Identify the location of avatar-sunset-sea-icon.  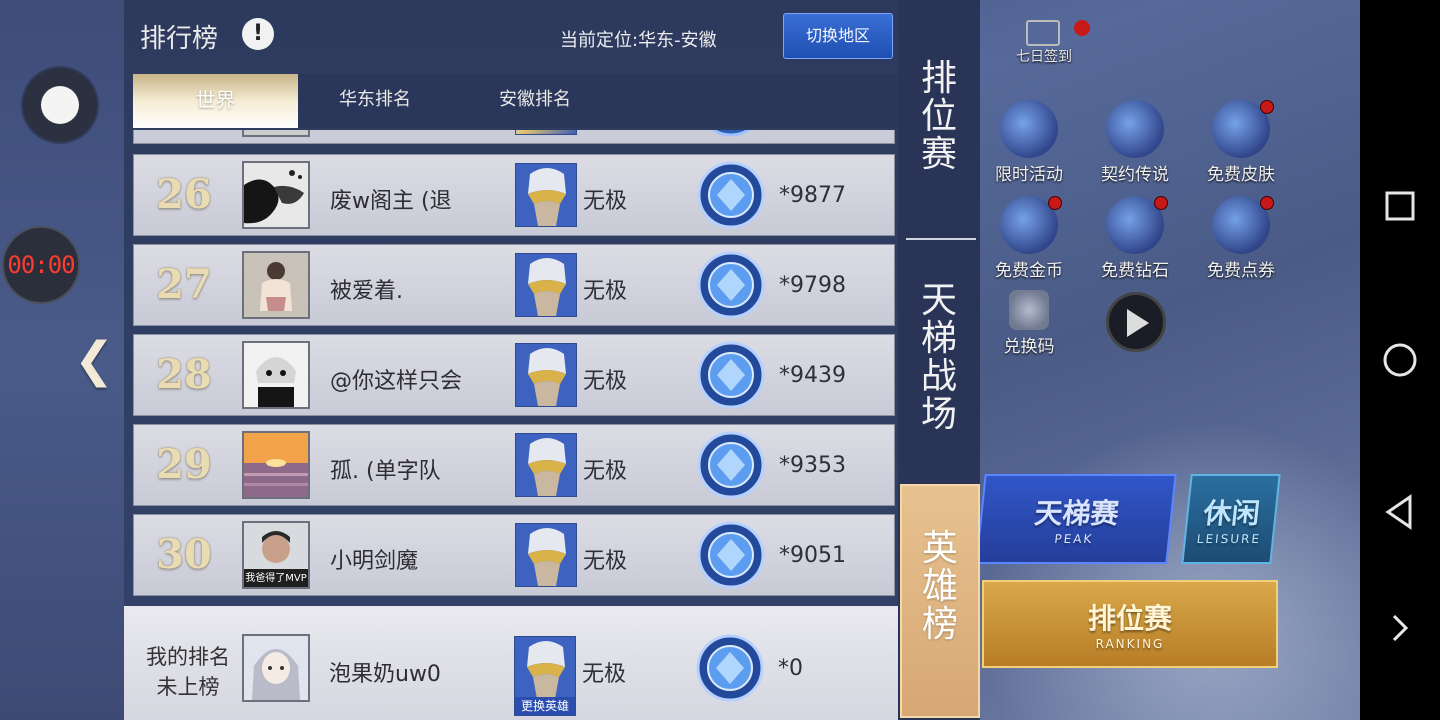
(276, 465).